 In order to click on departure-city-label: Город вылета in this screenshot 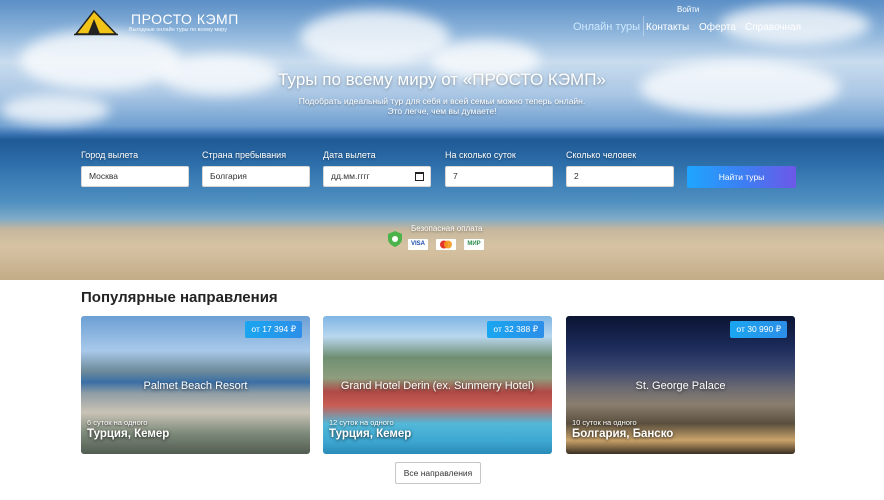, I will do `click(110, 155)`.